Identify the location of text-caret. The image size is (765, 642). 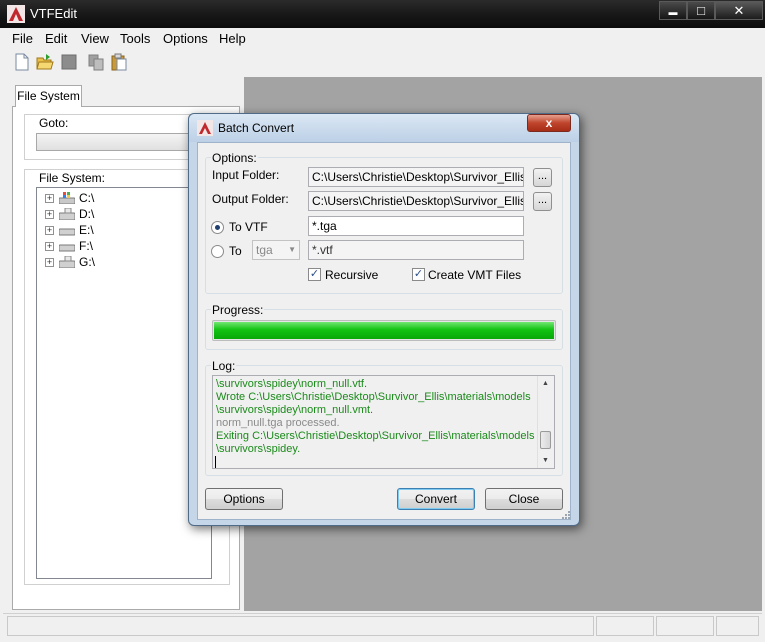
(215, 462).